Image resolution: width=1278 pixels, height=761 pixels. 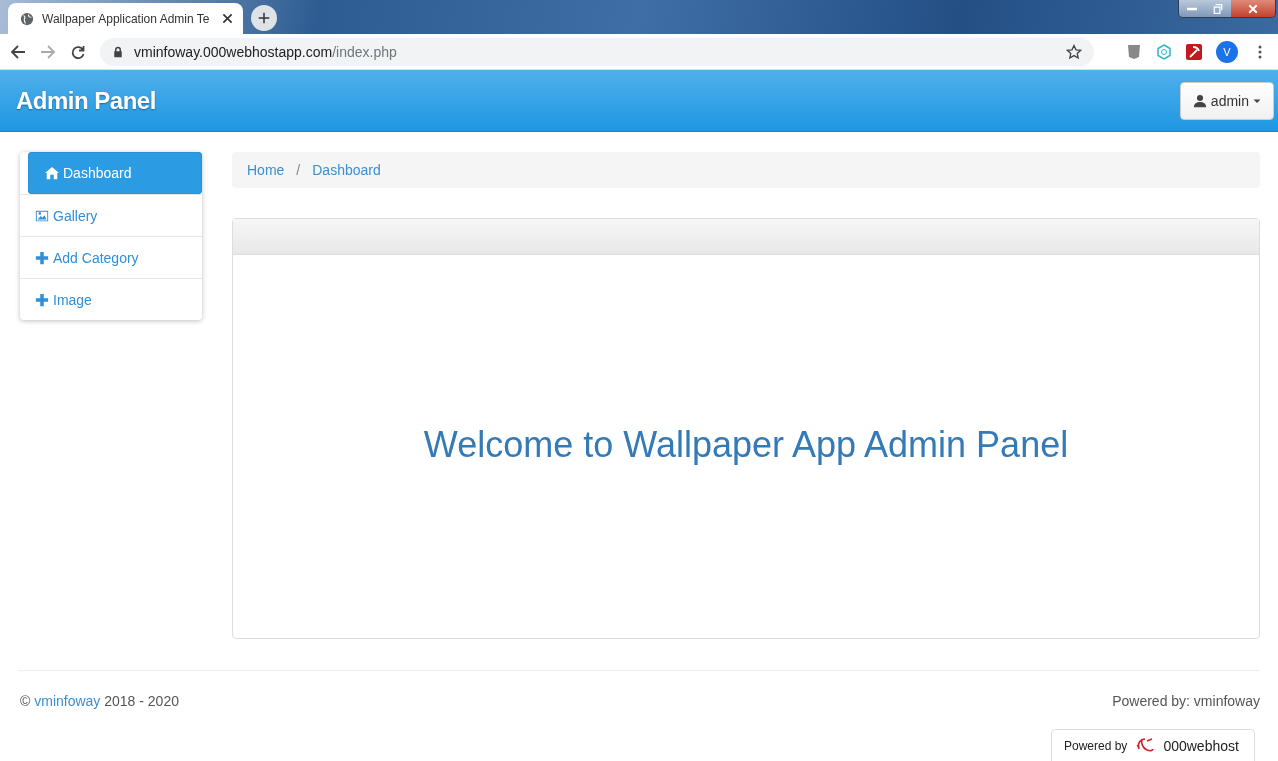 I want to click on profile-avatar: V, so click(x=1227, y=51).